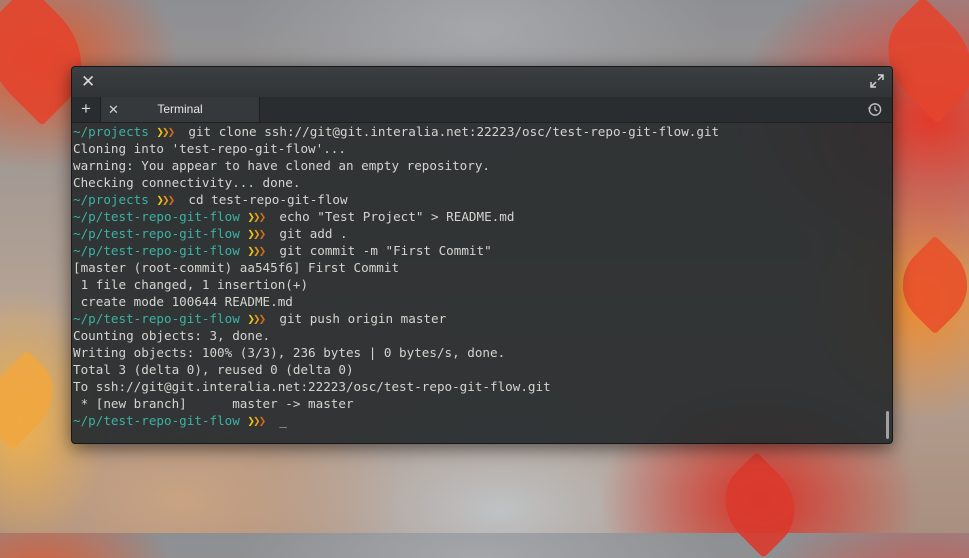  Describe the element at coordinates (172, 335) in the screenshot. I see `output-line: Counting objects: 3, done.` at that location.